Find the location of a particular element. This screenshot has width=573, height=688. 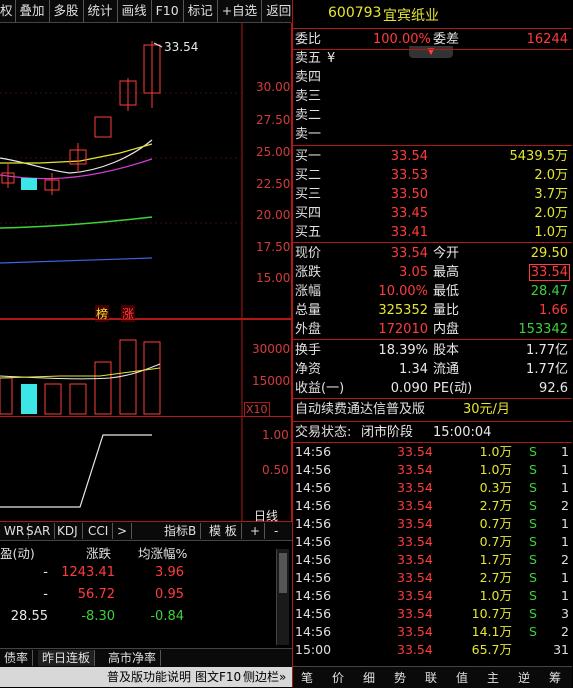

high-price-marker: 33.54 is located at coordinates (181, 47).